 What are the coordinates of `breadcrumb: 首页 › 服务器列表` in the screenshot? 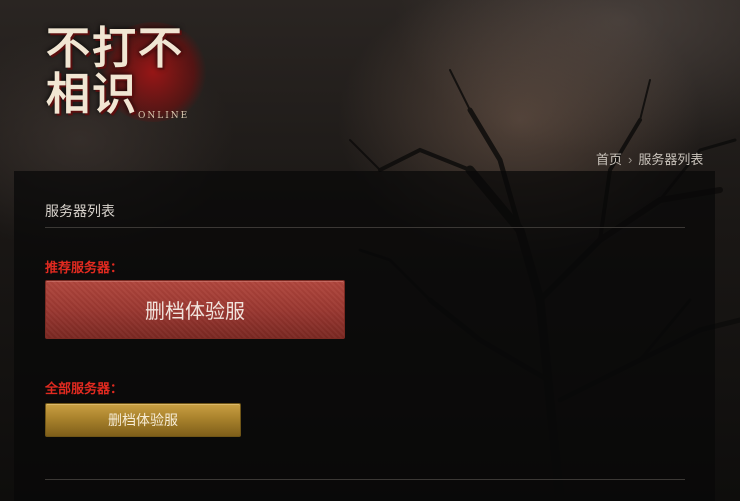 It's located at (649, 158).